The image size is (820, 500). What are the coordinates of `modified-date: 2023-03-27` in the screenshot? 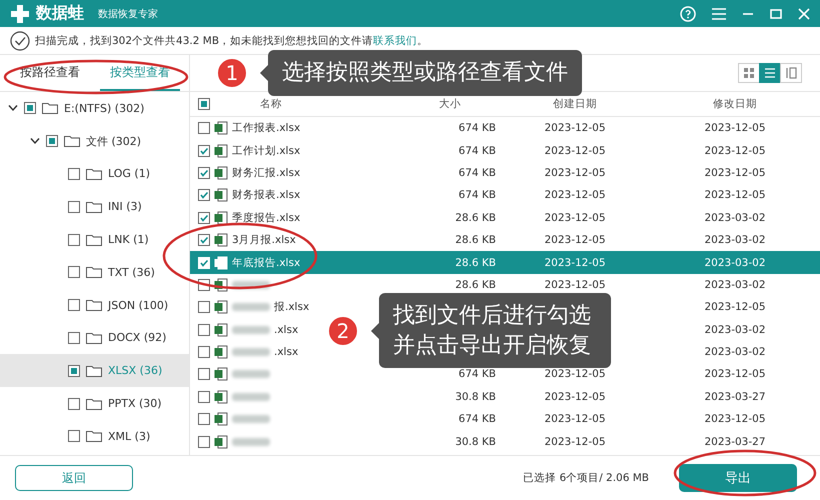 It's located at (735, 442).